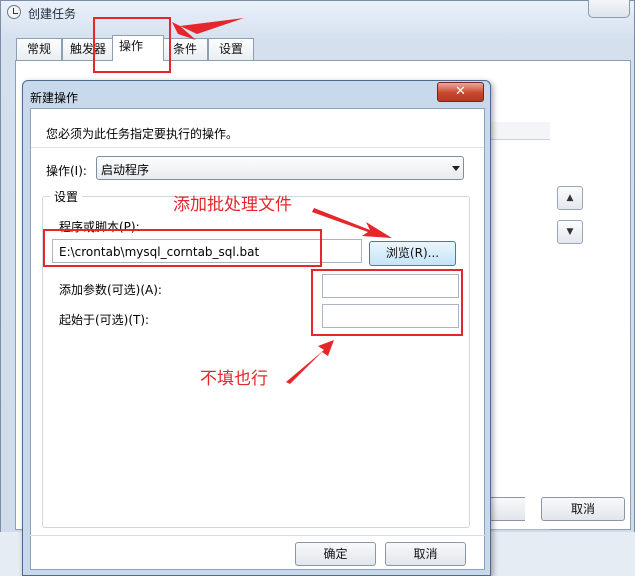  I want to click on tab-actions: 操作, so click(138, 48).